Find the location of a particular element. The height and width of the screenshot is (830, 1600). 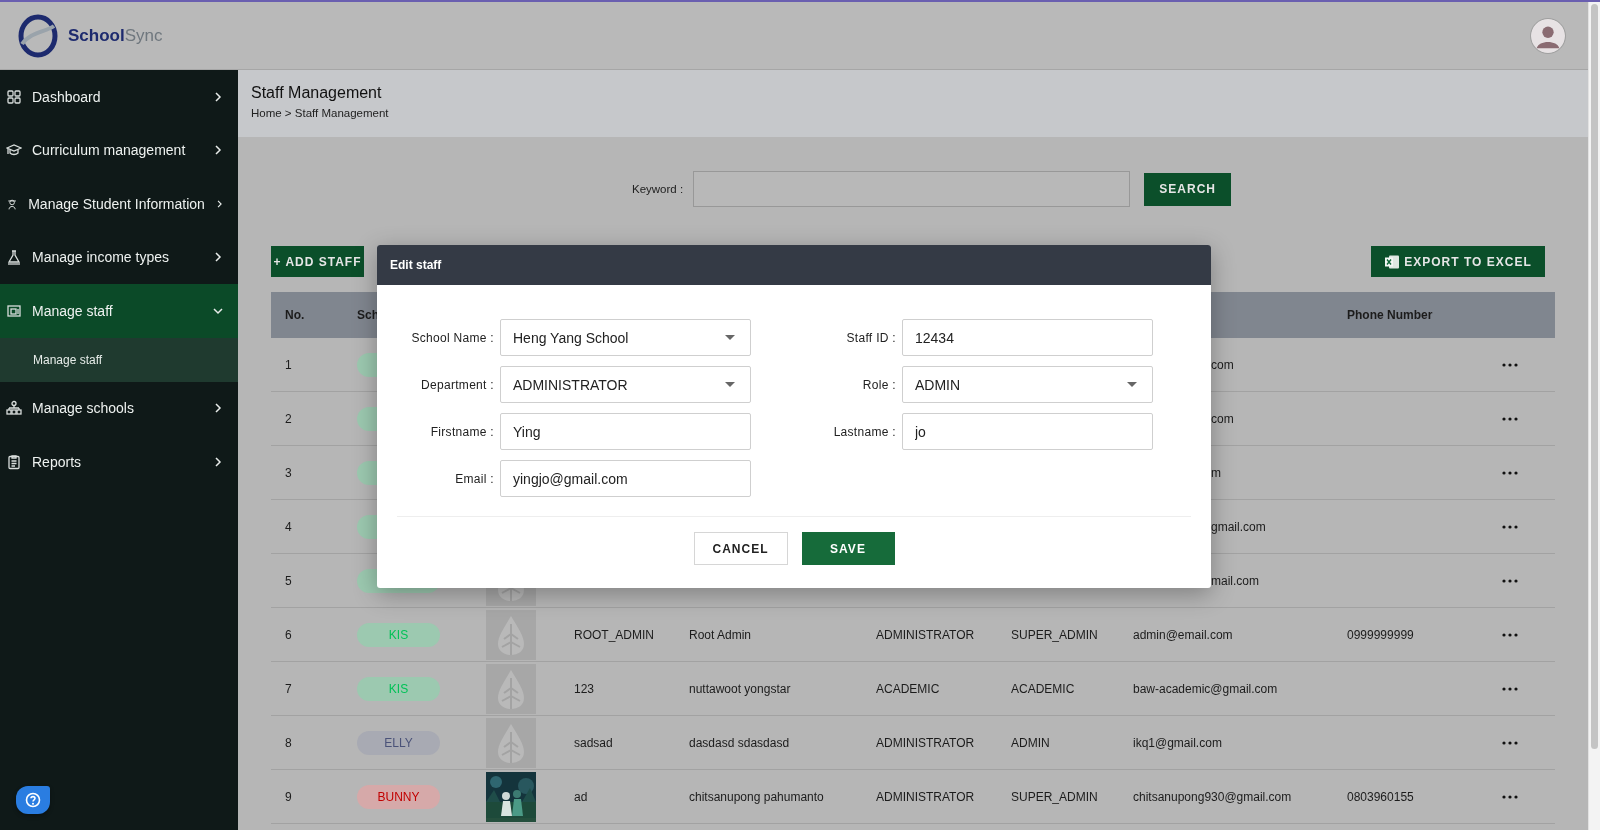

app-logo: SchoolSync is located at coordinates (115, 35).